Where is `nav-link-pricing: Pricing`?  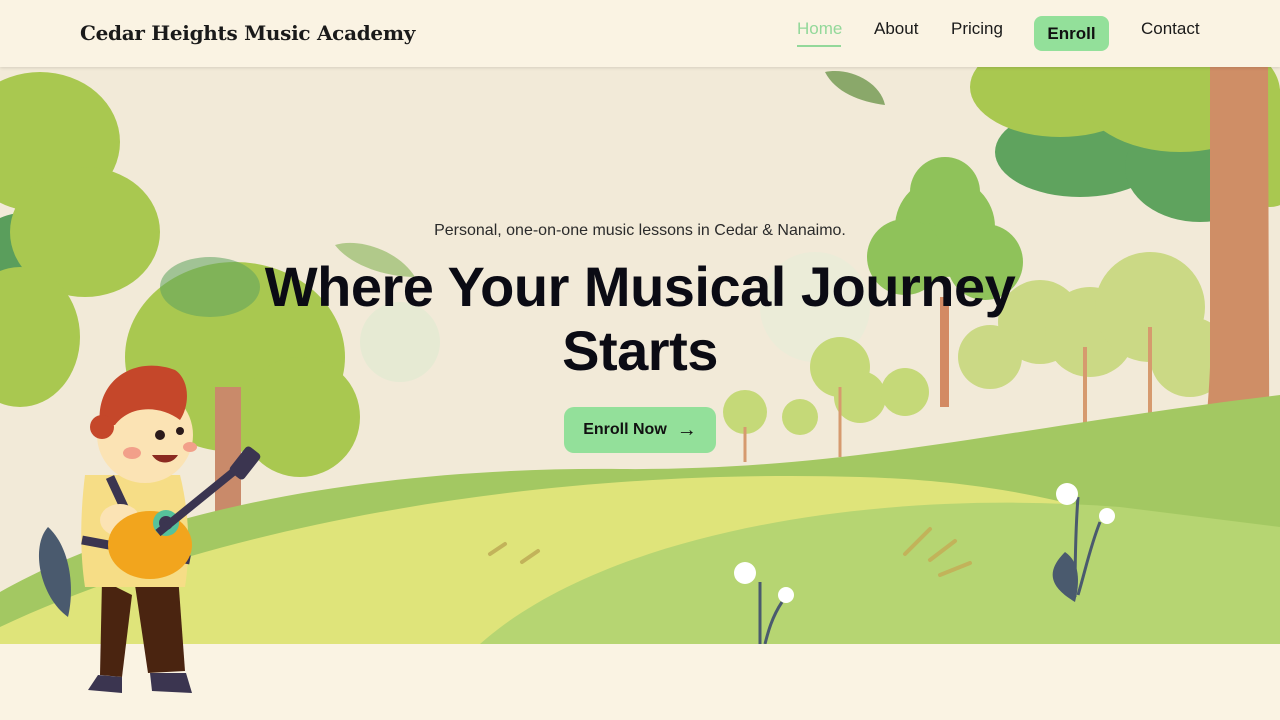
nav-link-pricing: Pricing is located at coordinates (977, 29).